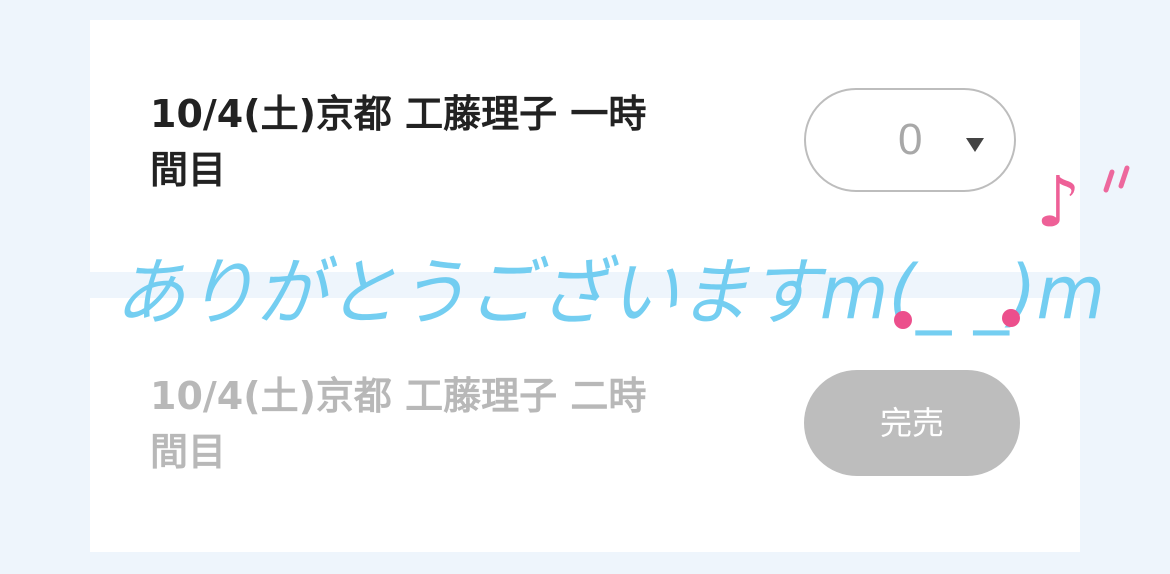  I want to click on sparkle-marks, so click(1116, 179).